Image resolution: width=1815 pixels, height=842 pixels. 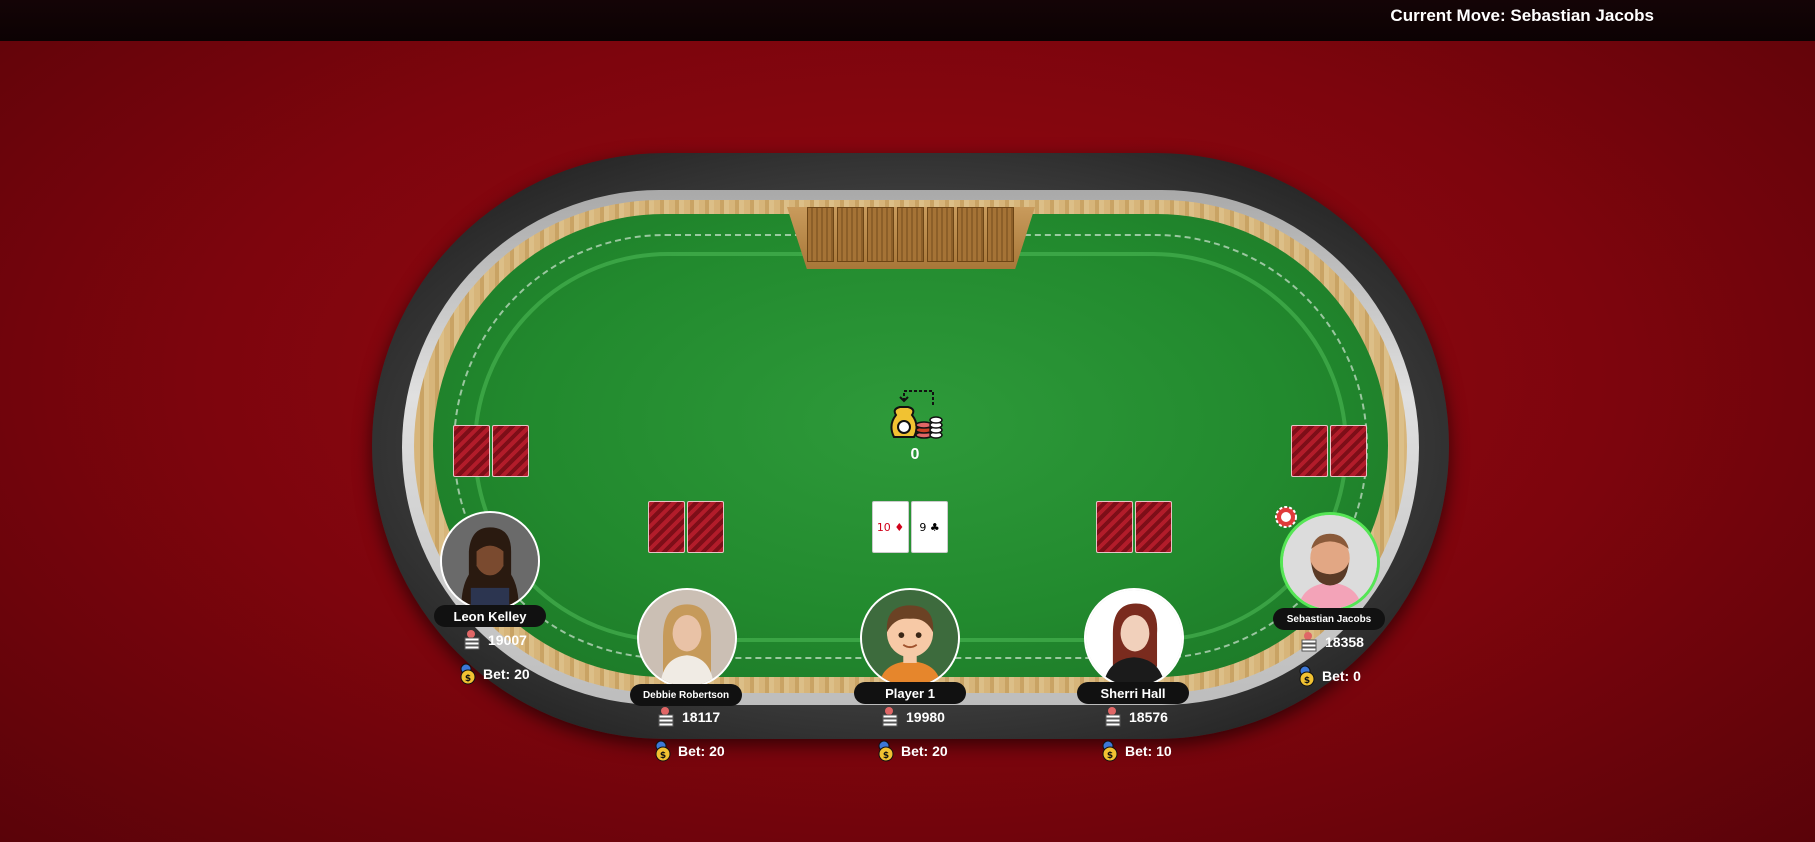 I want to click on player-name: Debbie Robertson, so click(x=686, y=695).